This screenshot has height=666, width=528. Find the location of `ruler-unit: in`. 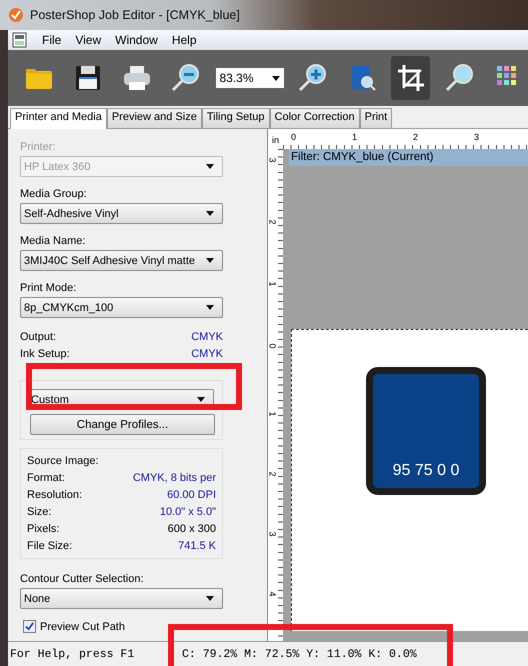

ruler-unit: in is located at coordinates (275, 139).